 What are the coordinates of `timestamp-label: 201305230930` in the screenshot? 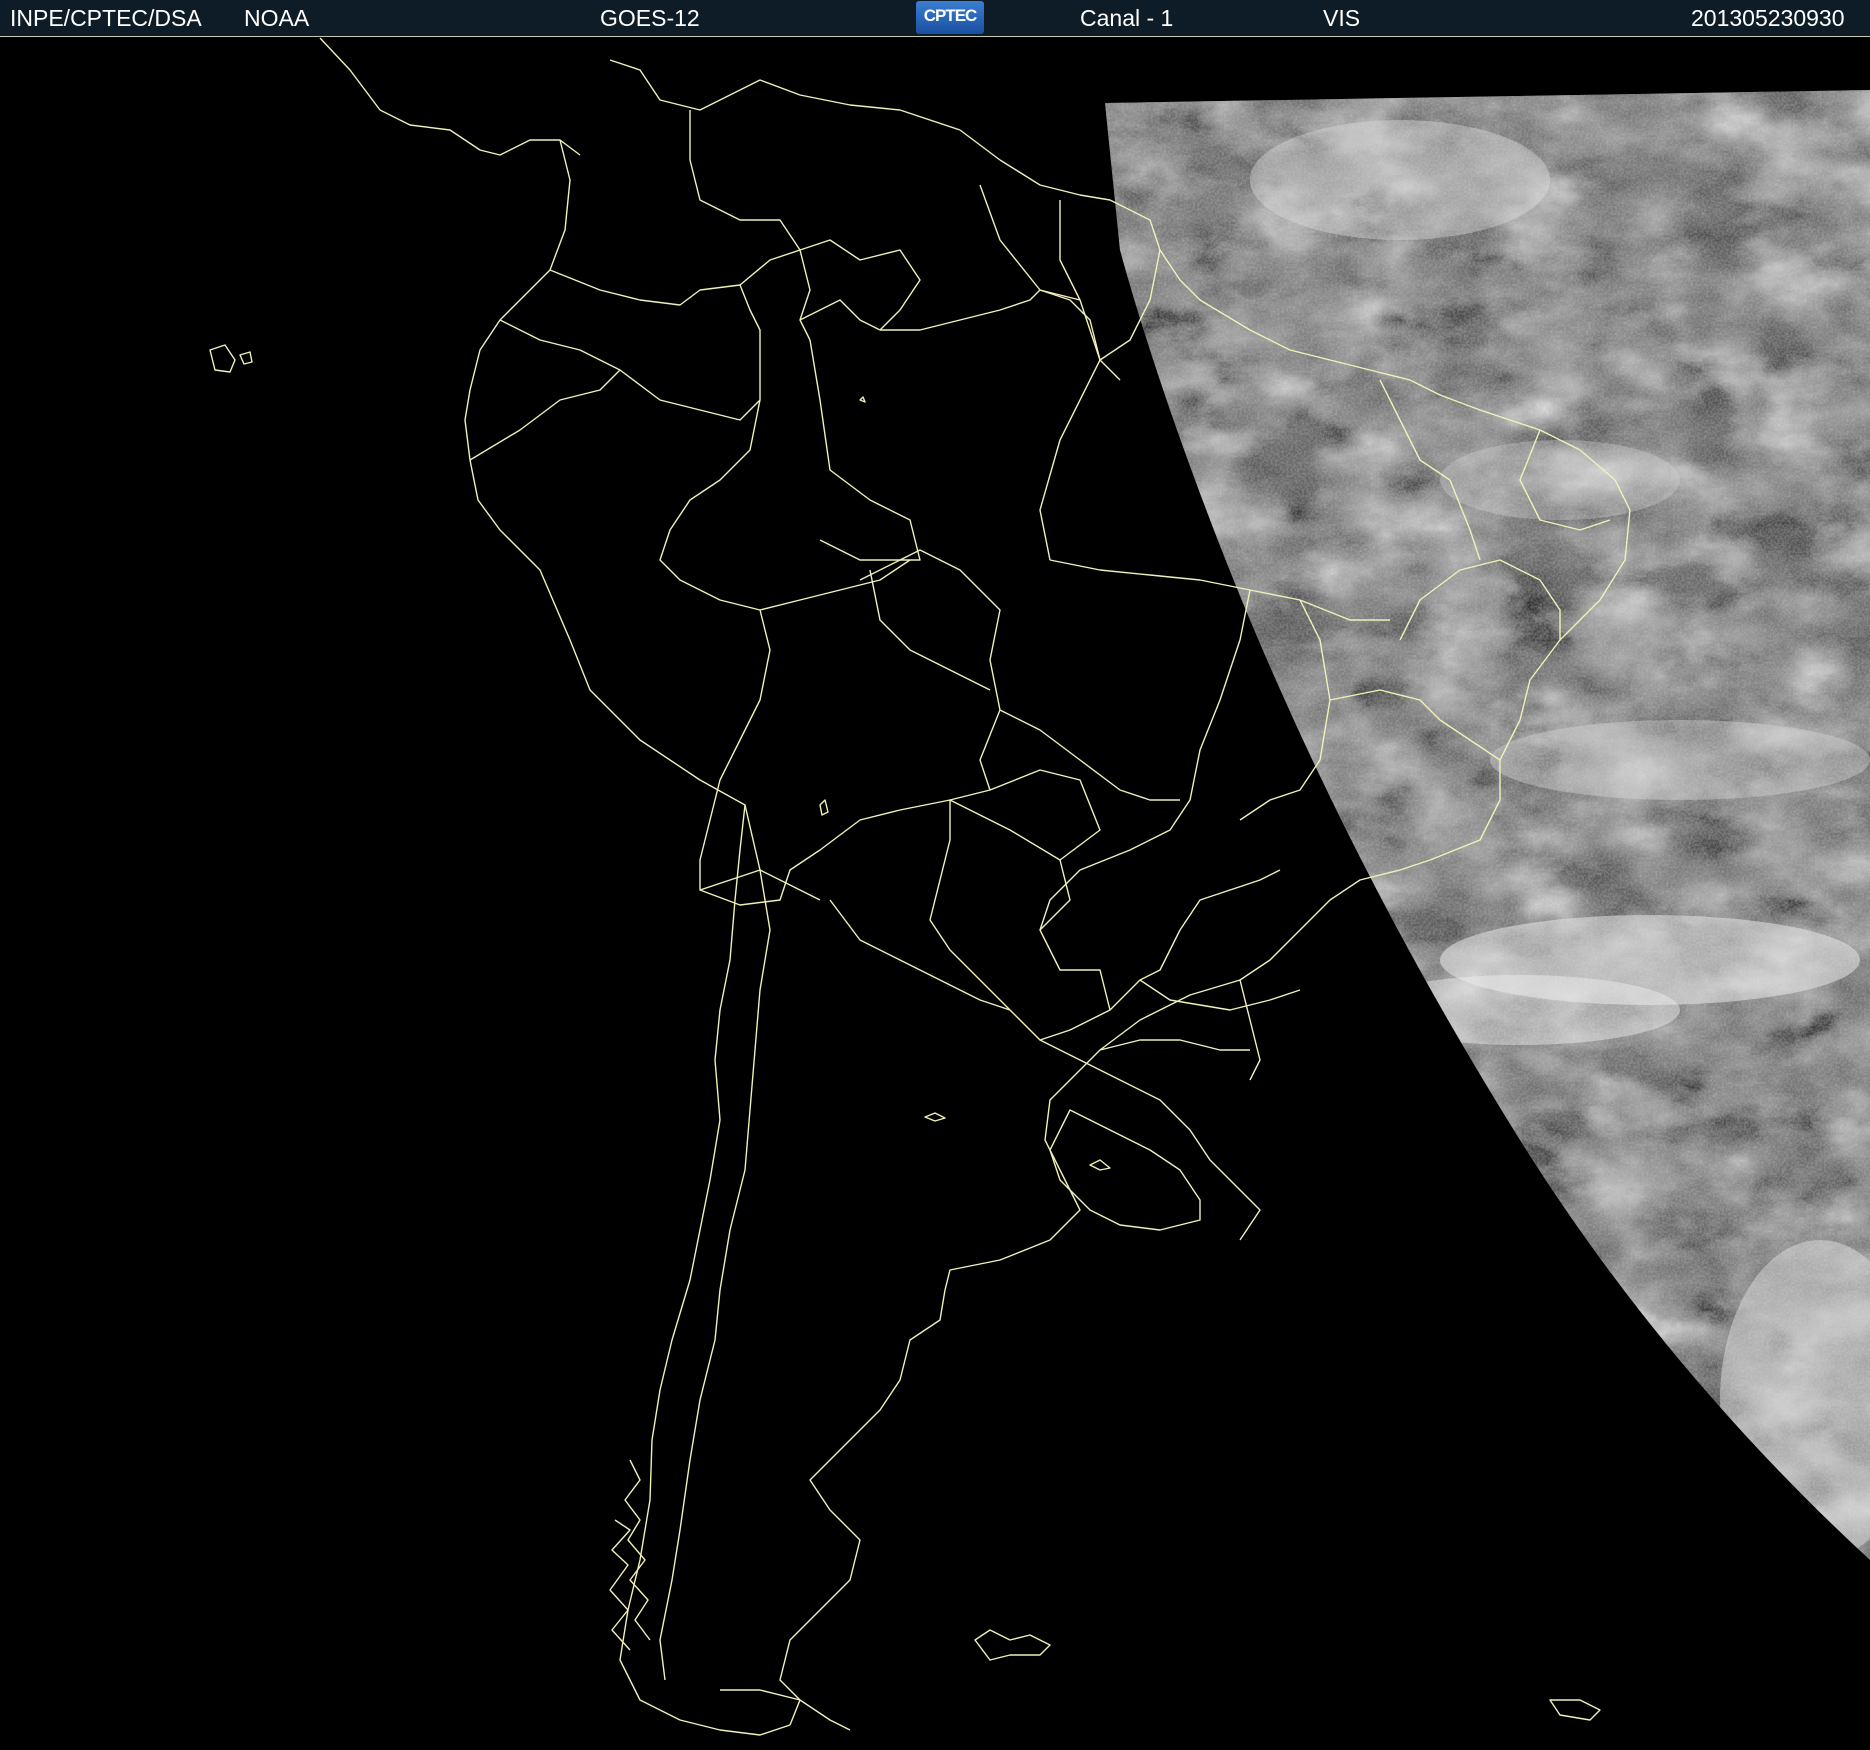 It's located at (1768, 18).